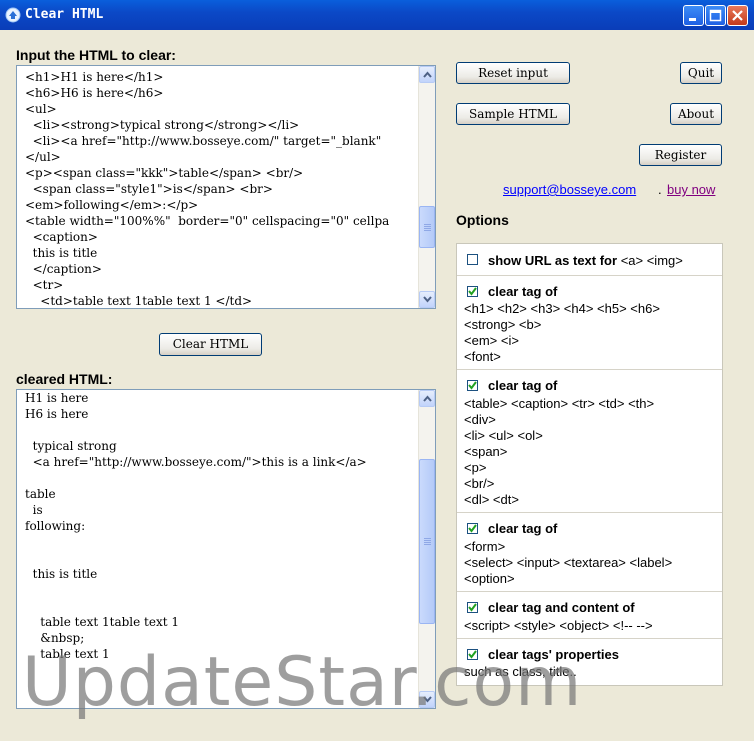 The height and width of the screenshot is (741, 754). Describe the element at coordinates (561, 607) in the screenshot. I see `option-title: clear tag and content of` at that location.